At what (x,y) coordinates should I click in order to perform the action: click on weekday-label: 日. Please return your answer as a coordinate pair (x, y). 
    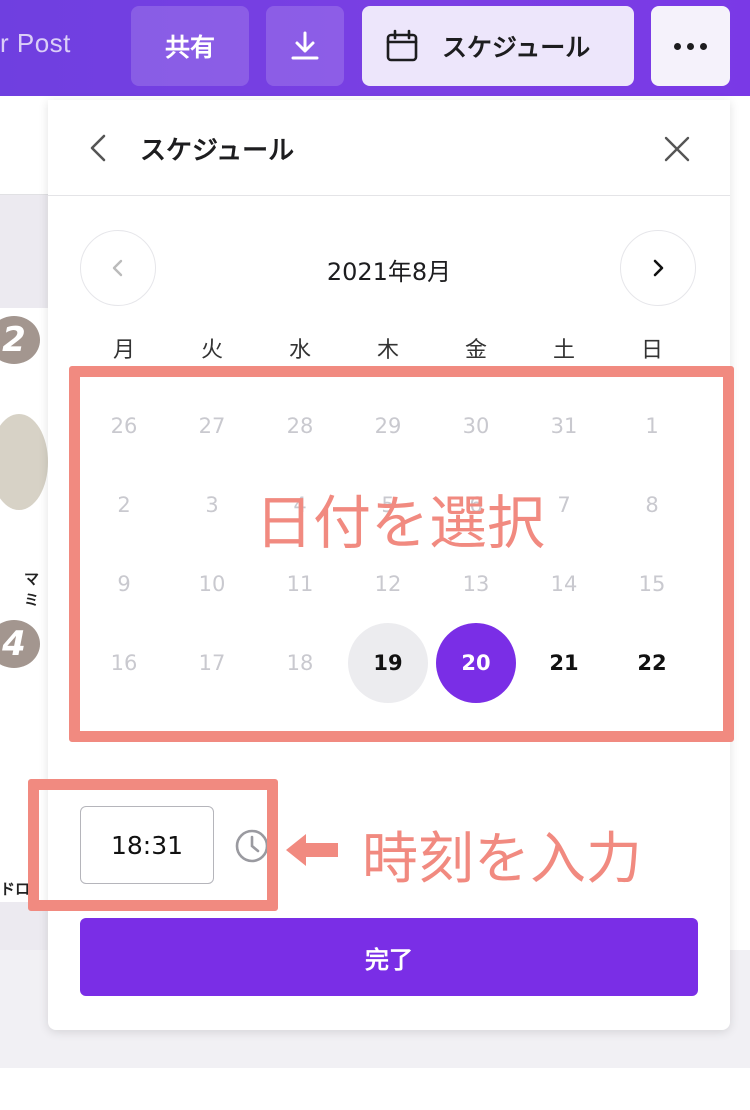
    Looking at the image, I should click on (651, 350).